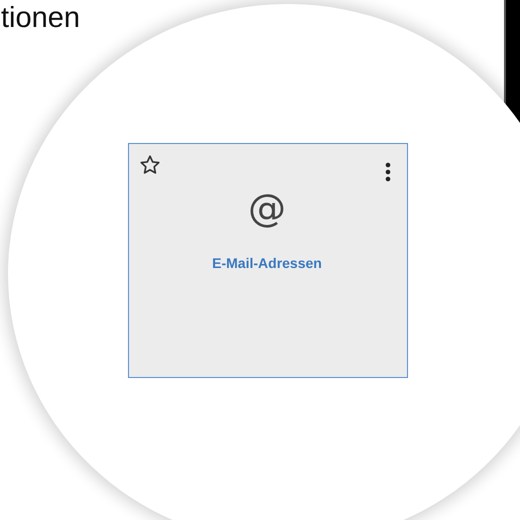  Describe the element at coordinates (267, 208) in the screenshot. I see `at-sign-icon: @` at that location.